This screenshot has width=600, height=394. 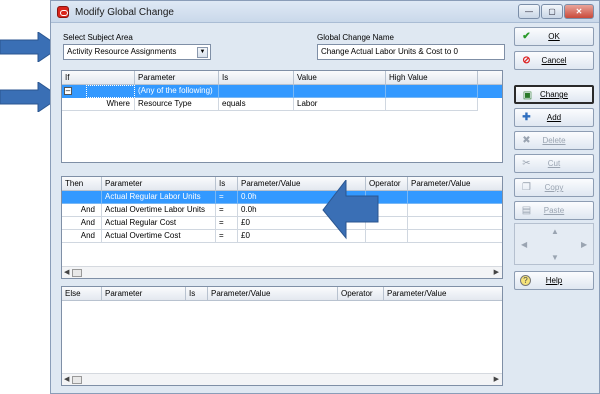 I want to click on global-change-name-input: Change Actual Labor Units & Cost to 0, so click(x=411, y=52).